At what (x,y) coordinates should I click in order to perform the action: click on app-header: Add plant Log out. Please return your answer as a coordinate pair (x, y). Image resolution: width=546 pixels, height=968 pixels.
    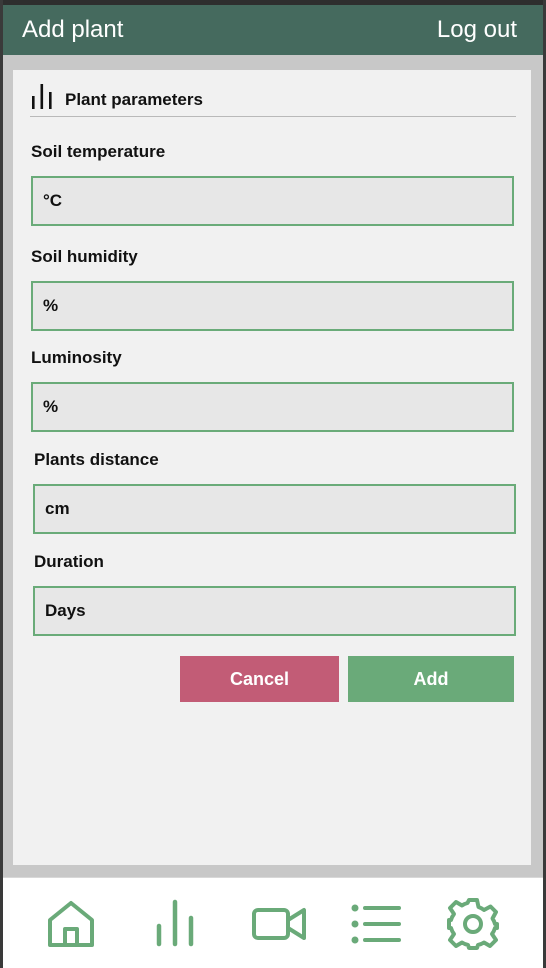
    Looking at the image, I should click on (273, 30).